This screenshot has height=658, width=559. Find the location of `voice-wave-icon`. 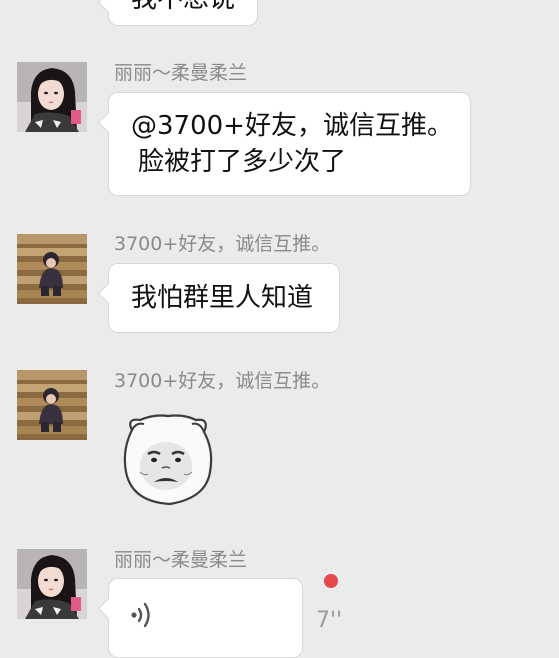

voice-wave-icon is located at coordinates (142, 620).